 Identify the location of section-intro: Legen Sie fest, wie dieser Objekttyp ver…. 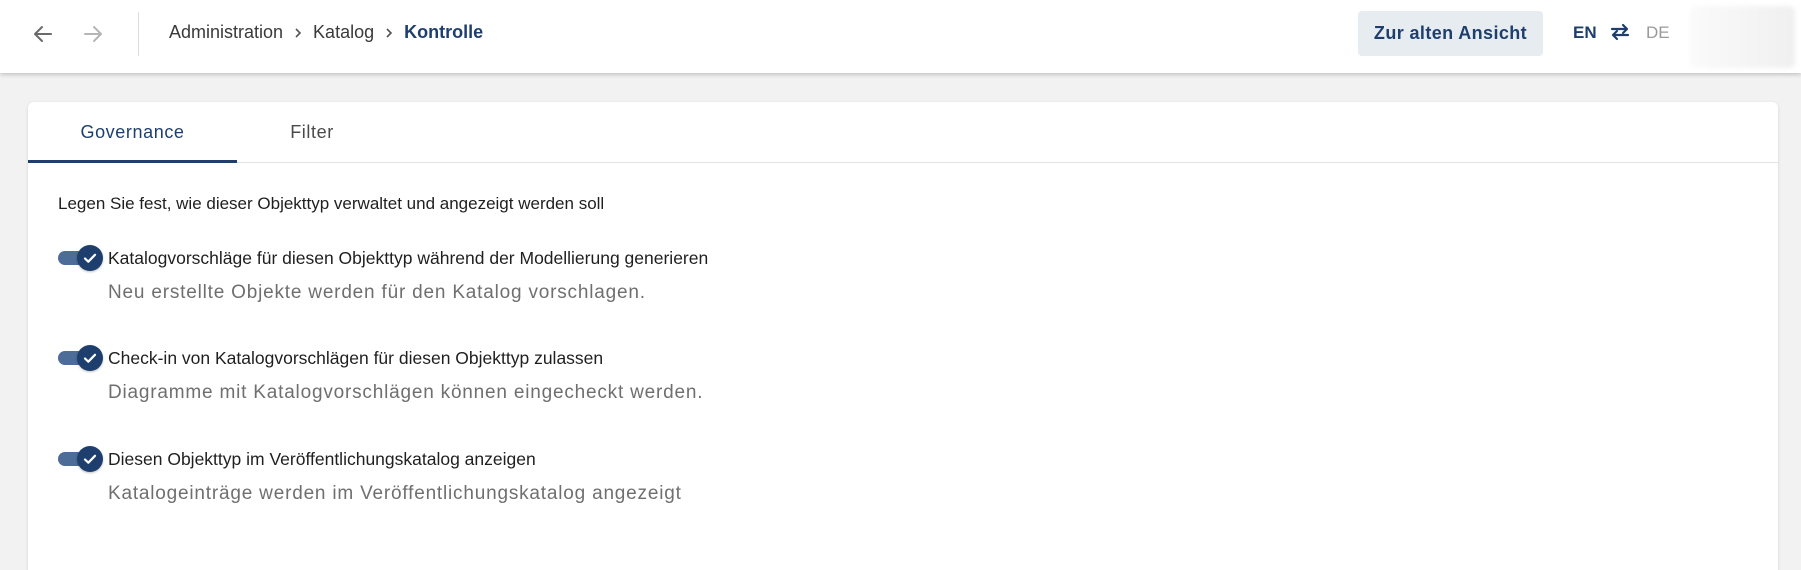
(331, 203).